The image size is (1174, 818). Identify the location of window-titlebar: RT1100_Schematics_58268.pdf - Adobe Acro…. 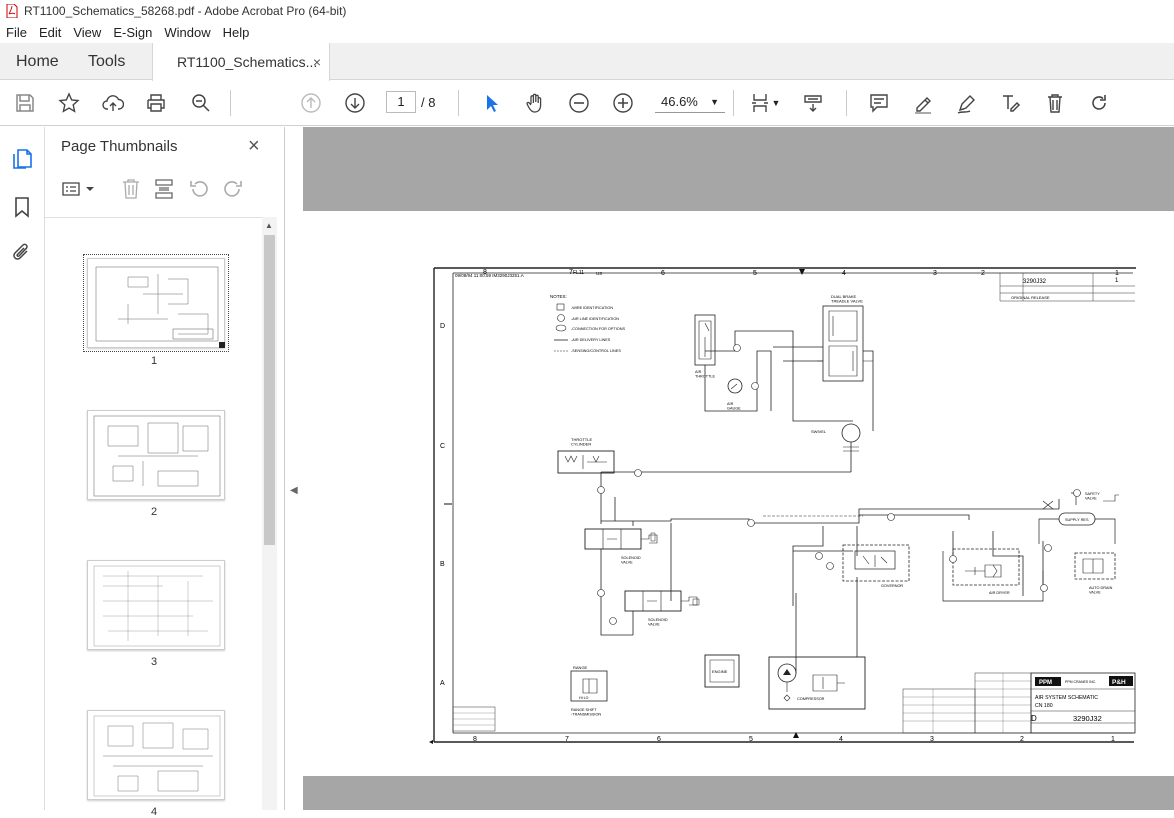
(587, 11).